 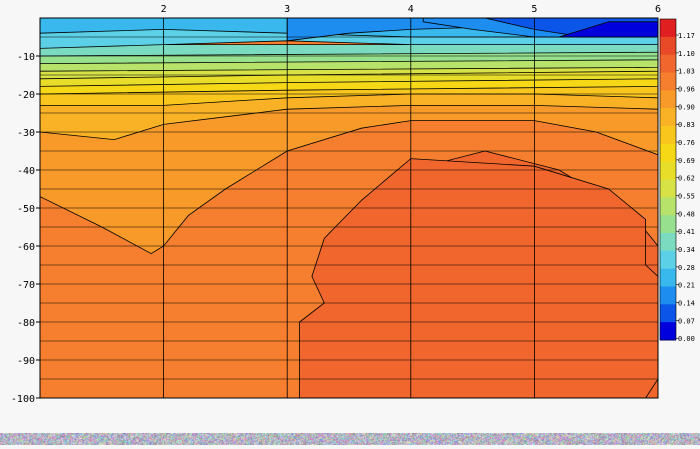 What do you see at coordinates (26, 247) in the screenshot?
I see `y-tick-label: -60` at bounding box center [26, 247].